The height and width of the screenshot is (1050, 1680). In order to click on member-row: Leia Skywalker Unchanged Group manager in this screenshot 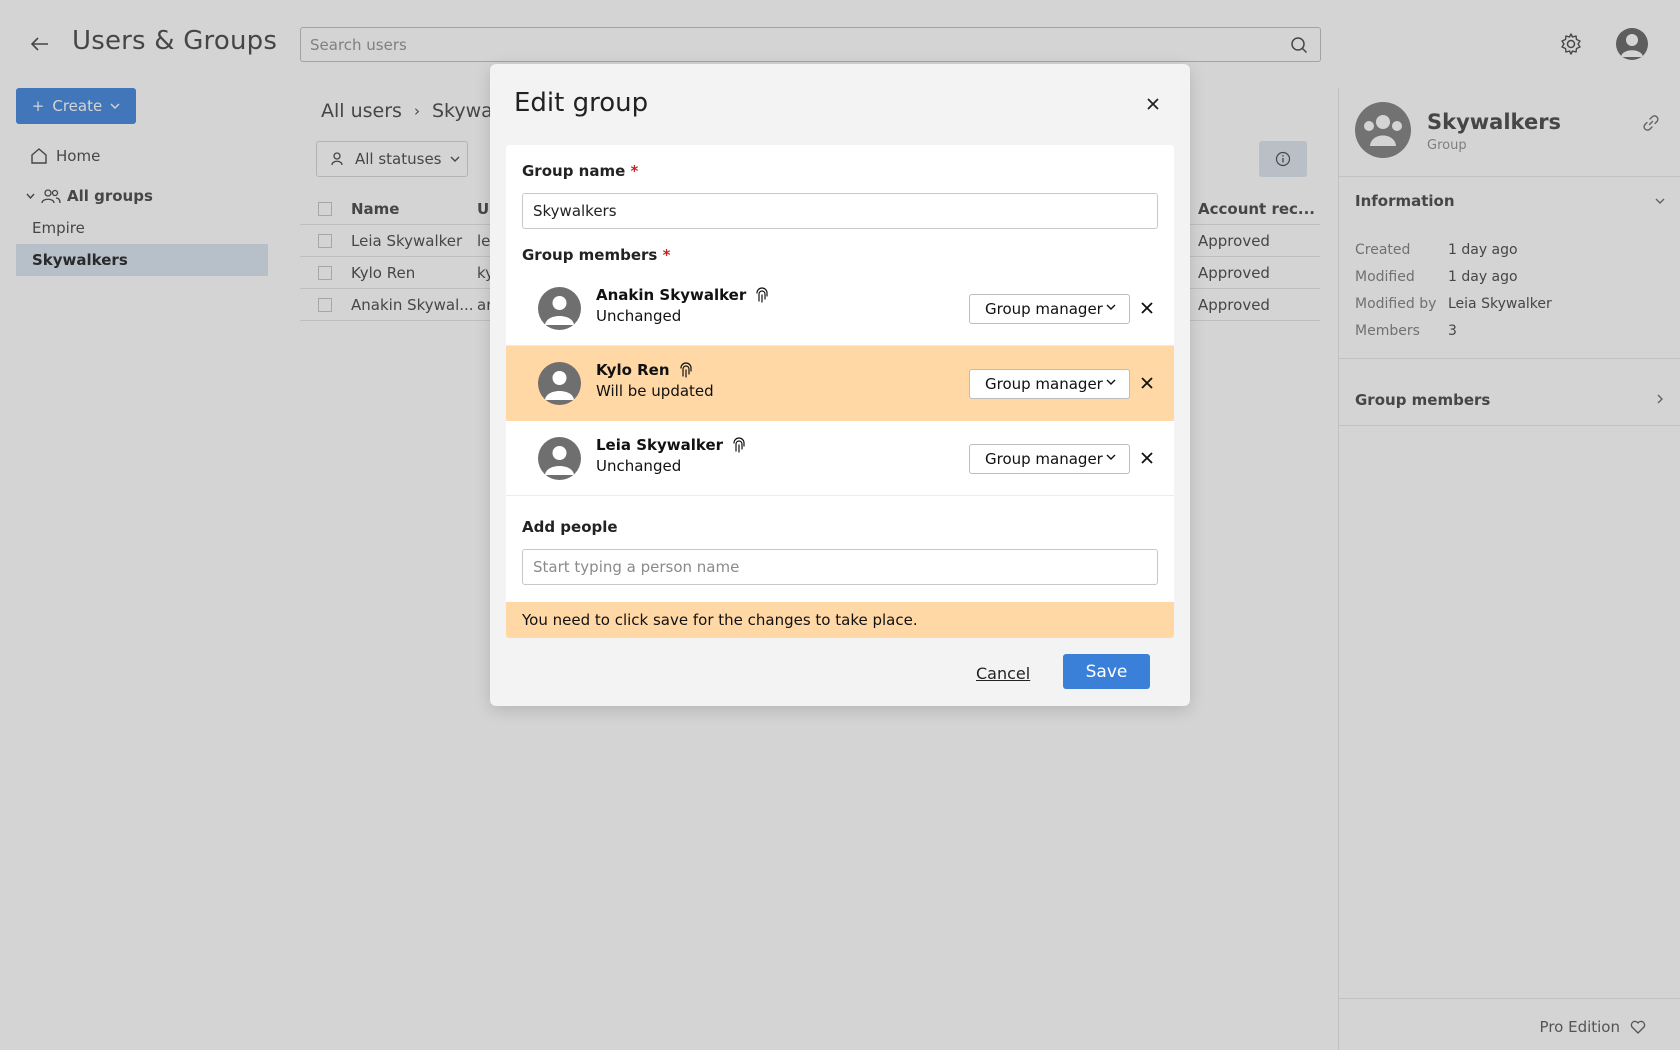, I will do `click(840, 458)`.